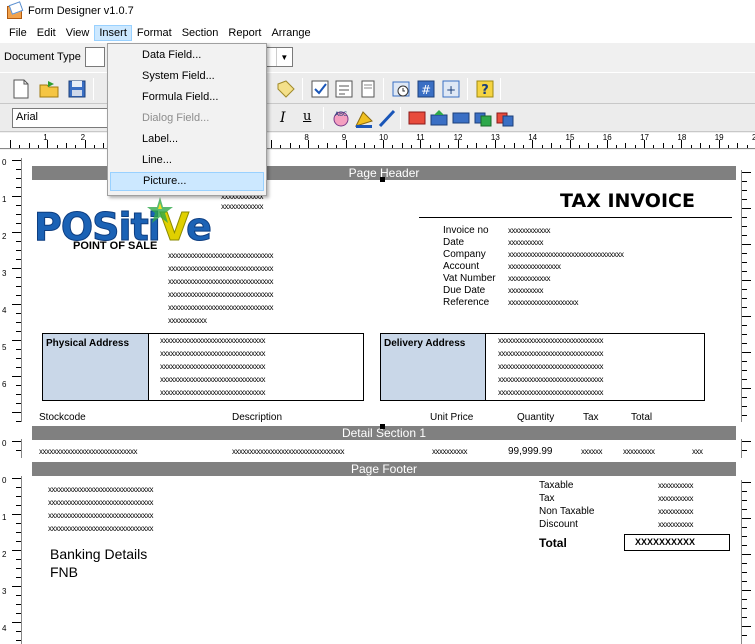  I want to click on new-document-icon, so click(21, 89).